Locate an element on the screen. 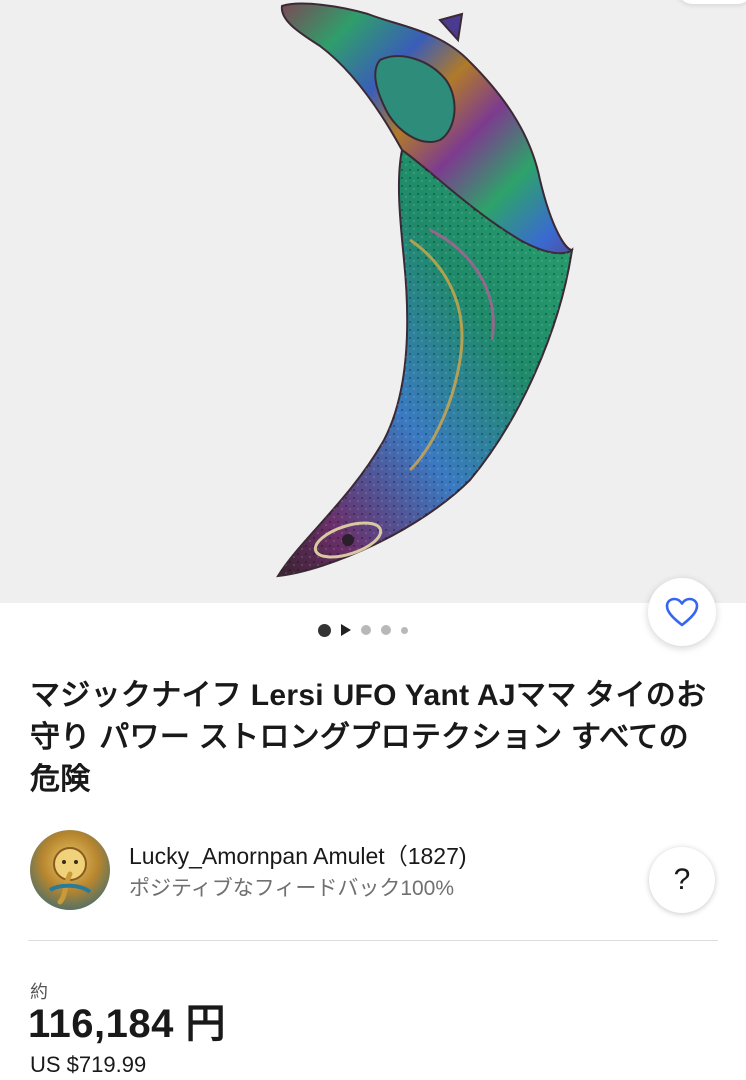 This screenshot has width=746, height=1080. carousel-dot-active is located at coordinates (324, 630).